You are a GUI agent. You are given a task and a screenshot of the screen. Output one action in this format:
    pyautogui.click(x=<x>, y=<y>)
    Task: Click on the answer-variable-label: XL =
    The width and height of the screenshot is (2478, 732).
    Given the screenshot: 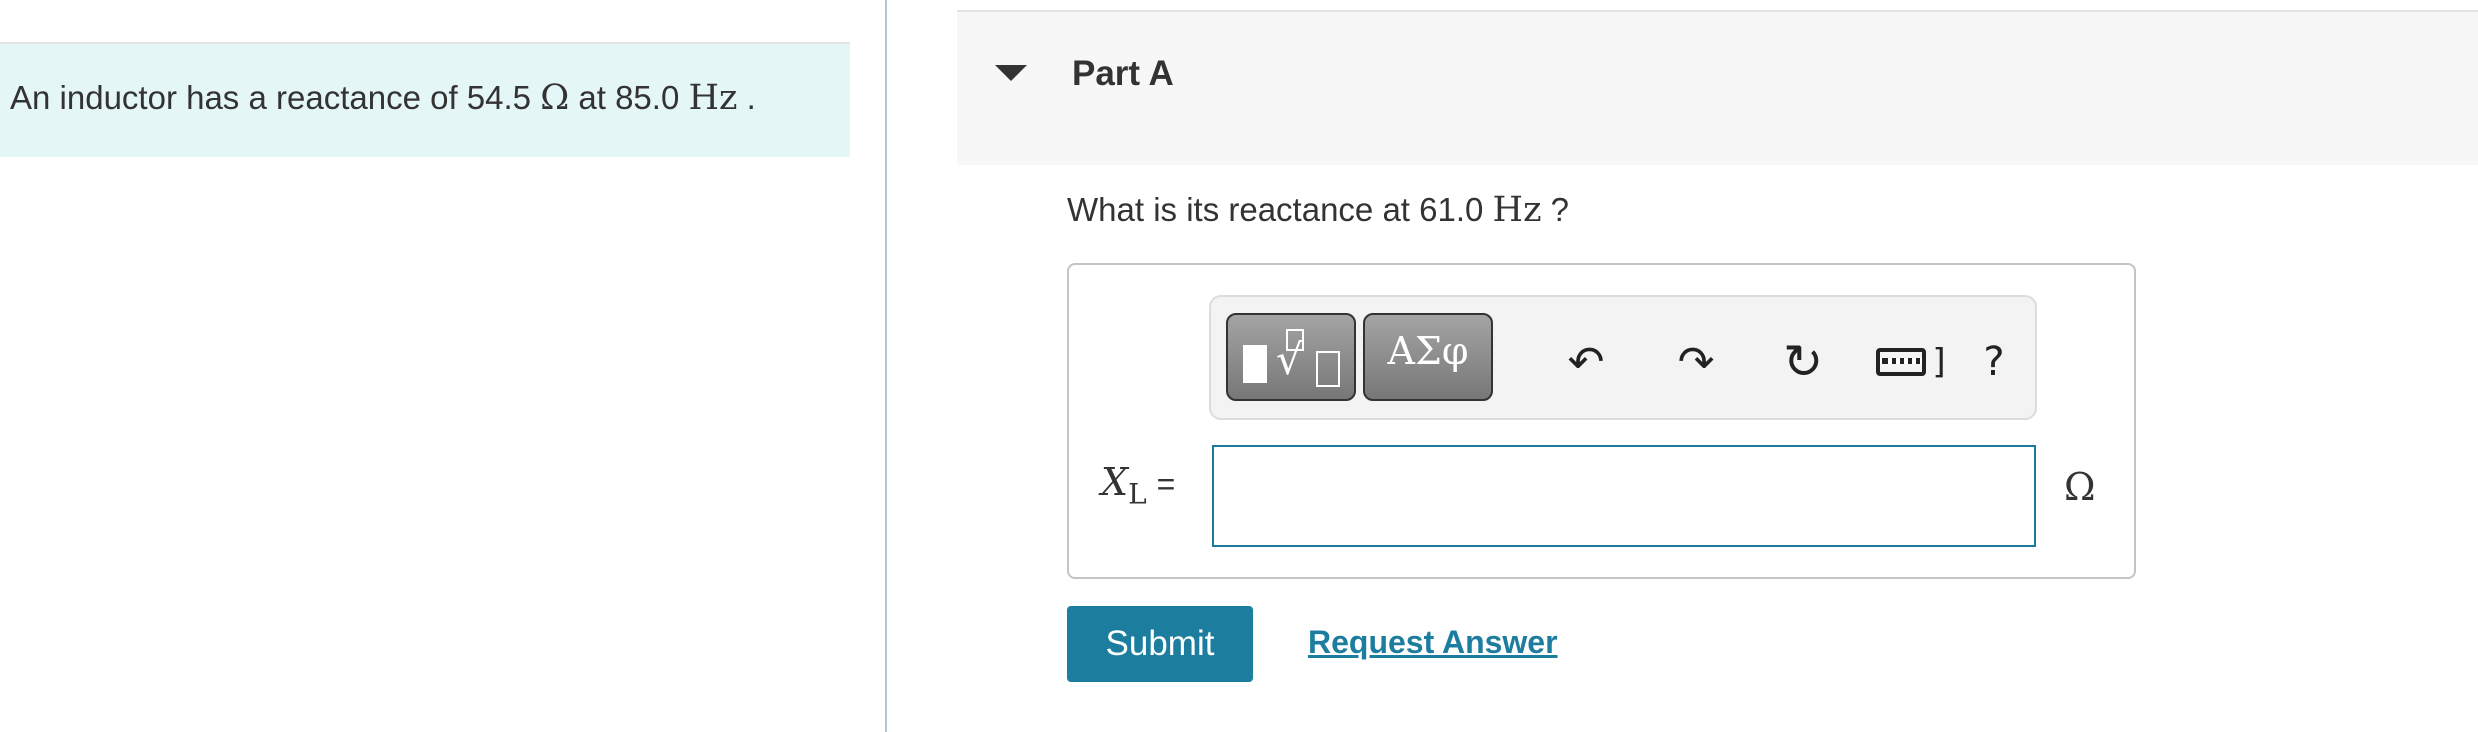 What is the action you would take?
    pyautogui.click(x=1138, y=485)
    